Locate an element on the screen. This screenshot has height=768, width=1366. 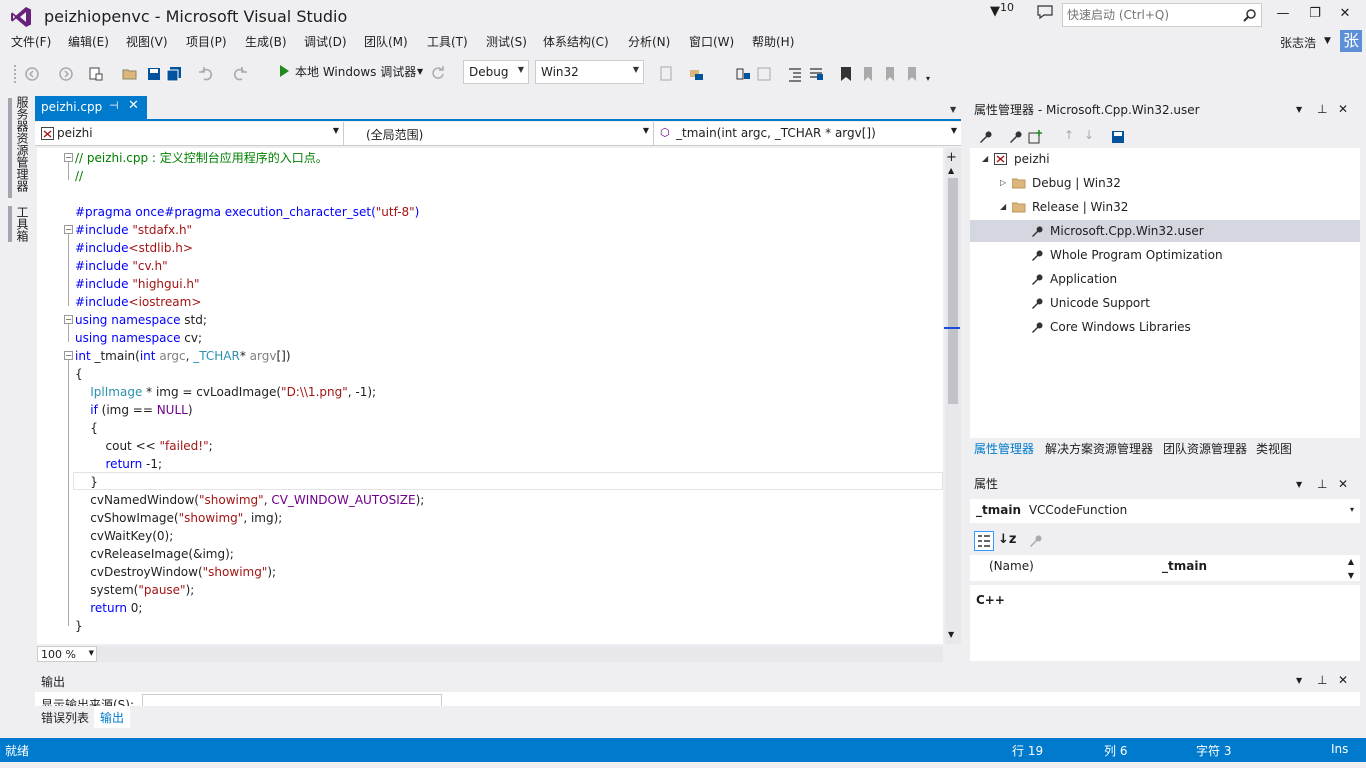
menu-view: 视图(V) is located at coordinates (147, 41).